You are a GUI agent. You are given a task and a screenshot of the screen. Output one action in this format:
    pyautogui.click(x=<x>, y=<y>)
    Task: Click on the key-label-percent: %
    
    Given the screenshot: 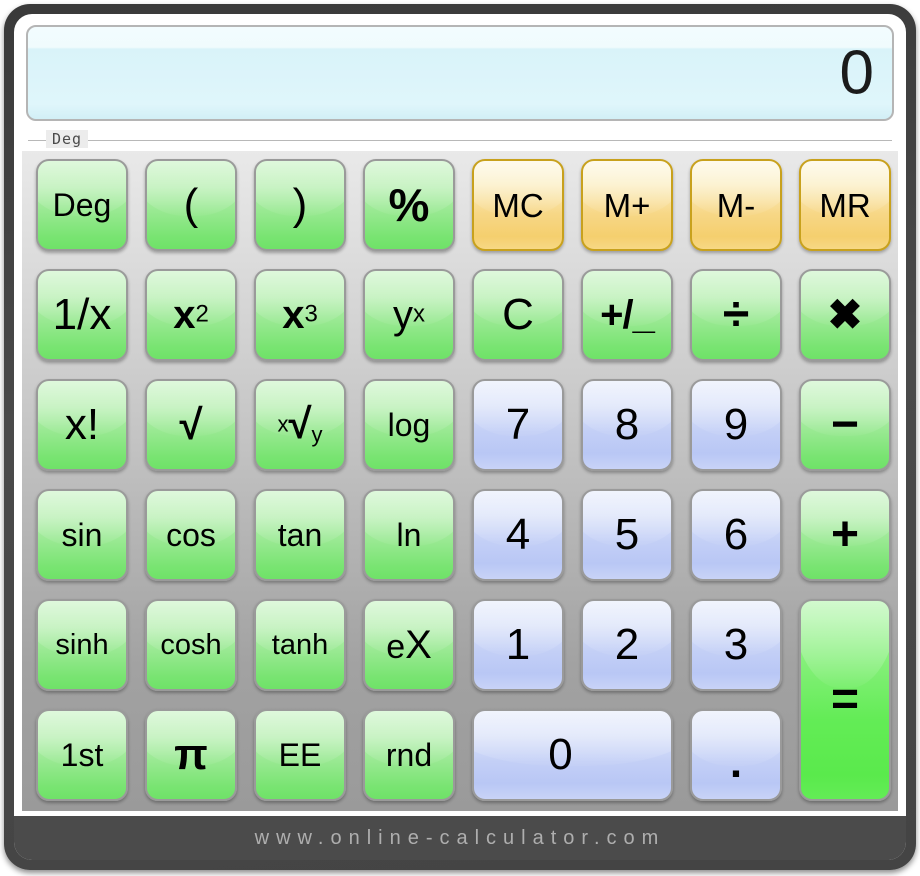 What is the action you would take?
    pyautogui.click(x=409, y=205)
    